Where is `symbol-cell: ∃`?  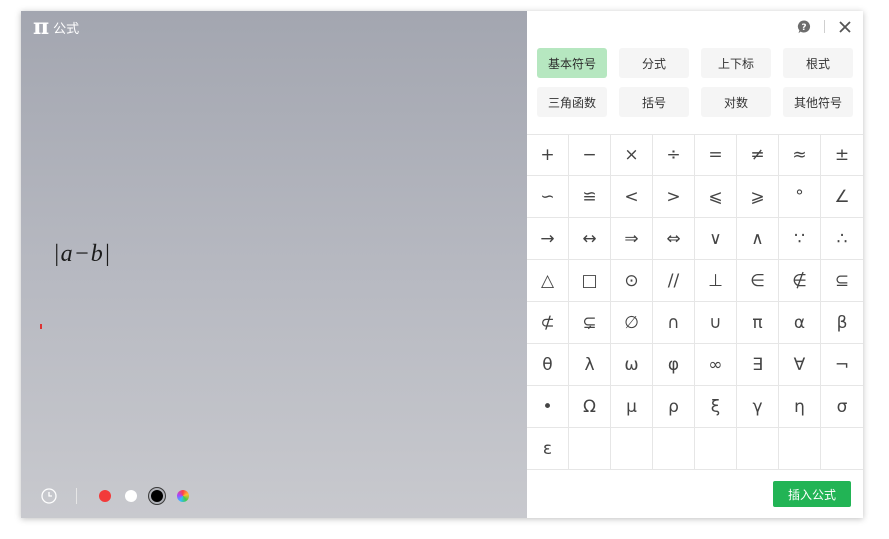 symbol-cell: ∃ is located at coordinates (758, 365).